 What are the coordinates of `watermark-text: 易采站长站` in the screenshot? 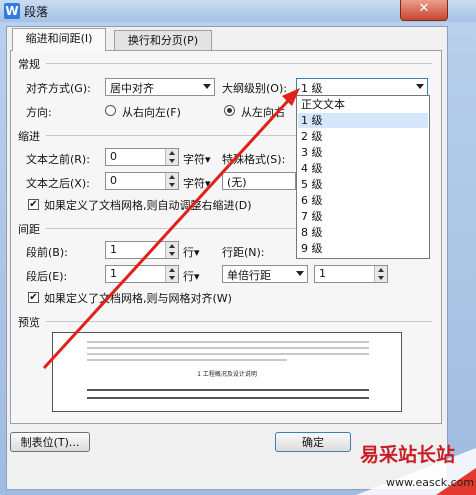 It's located at (408, 455).